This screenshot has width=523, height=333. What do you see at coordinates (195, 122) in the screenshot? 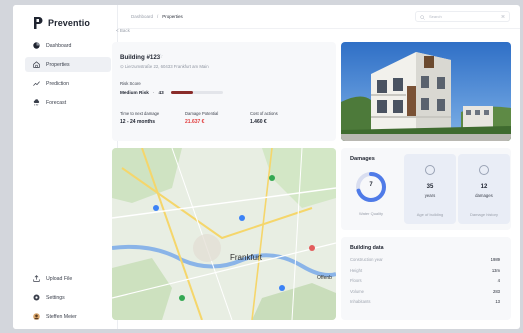
I see `stat-value: 21.637 €` at bounding box center [195, 122].